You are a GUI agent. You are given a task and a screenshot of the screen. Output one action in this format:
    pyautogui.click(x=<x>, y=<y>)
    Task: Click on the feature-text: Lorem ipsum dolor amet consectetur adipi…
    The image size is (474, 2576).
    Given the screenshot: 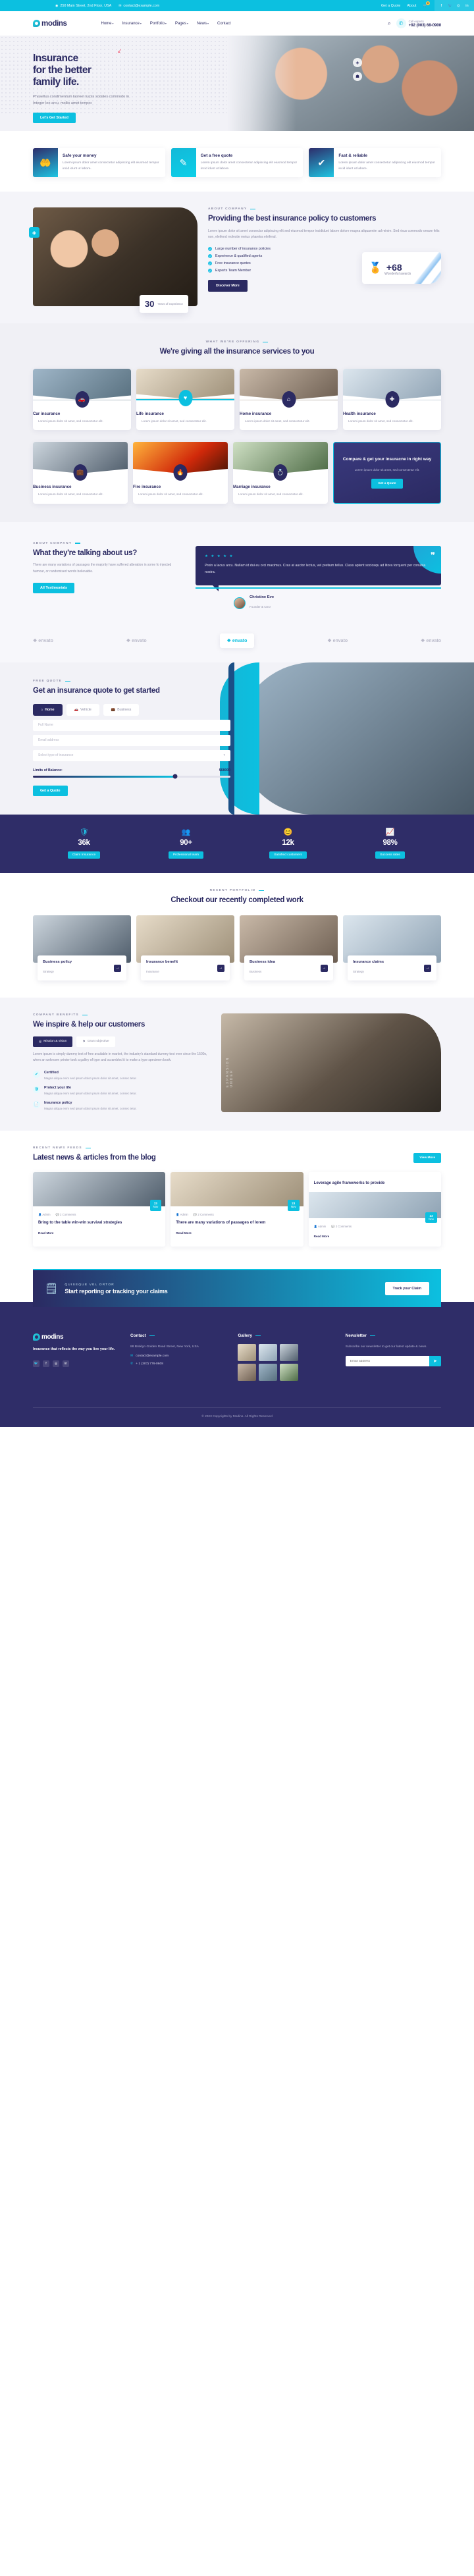 What is the action you would take?
    pyautogui.click(x=249, y=166)
    